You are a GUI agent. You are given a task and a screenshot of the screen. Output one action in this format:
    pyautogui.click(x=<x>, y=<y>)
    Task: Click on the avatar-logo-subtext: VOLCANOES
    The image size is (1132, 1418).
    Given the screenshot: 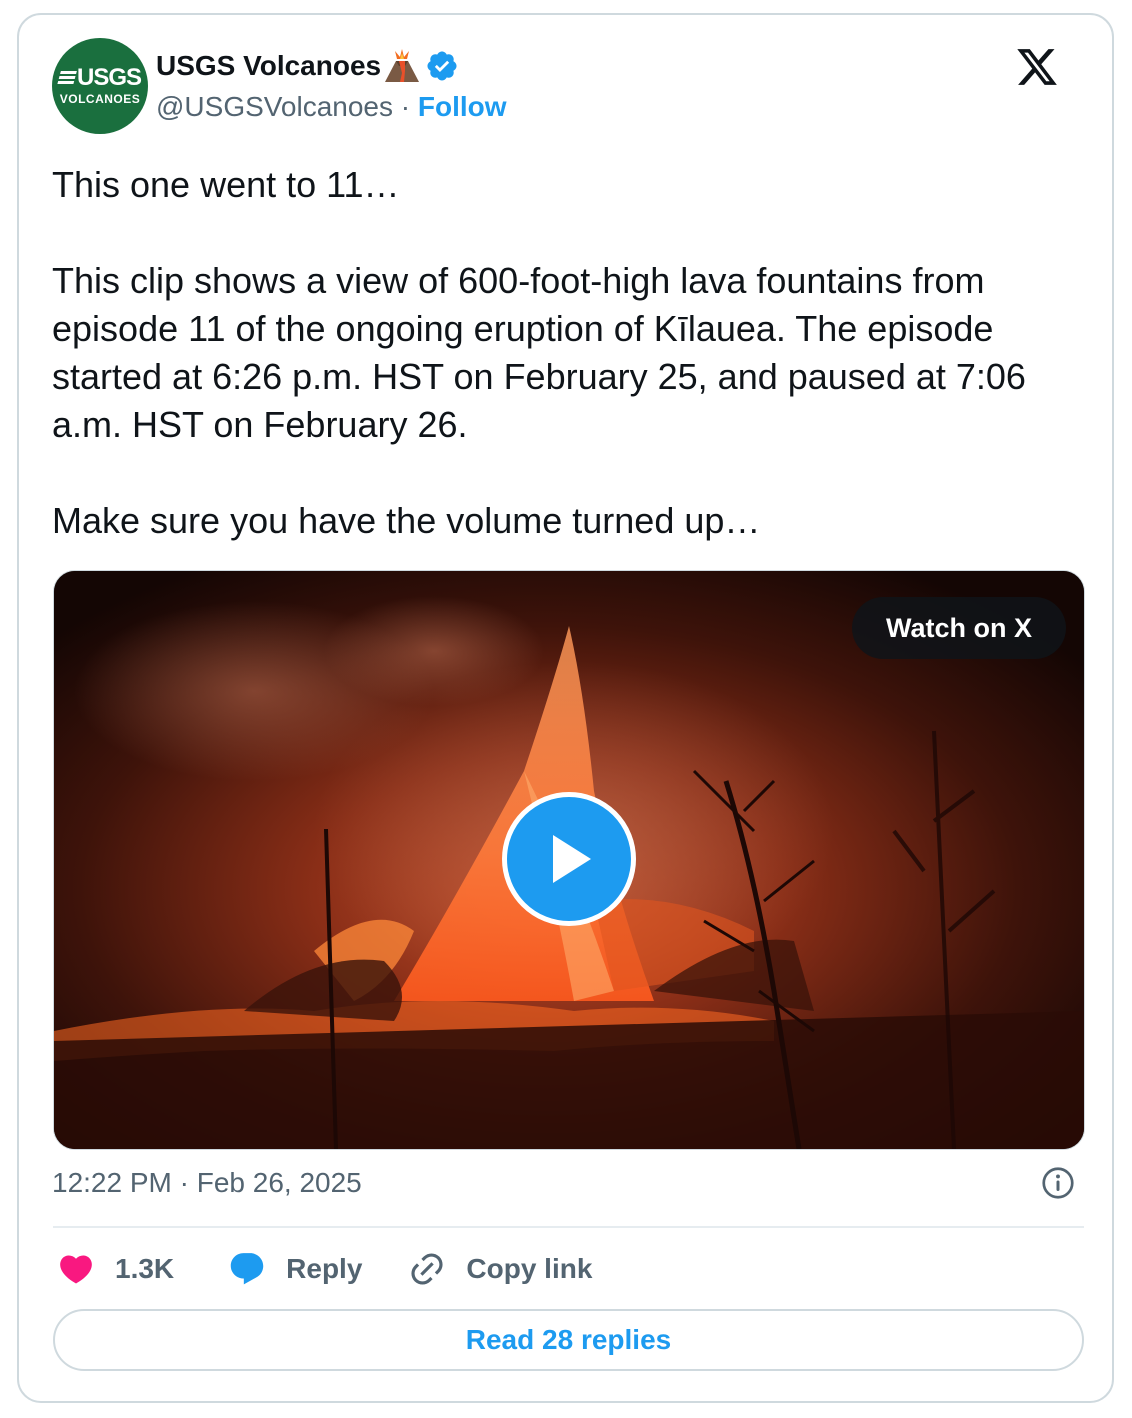 What is the action you would take?
    pyautogui.click(x=100, y=99)
    